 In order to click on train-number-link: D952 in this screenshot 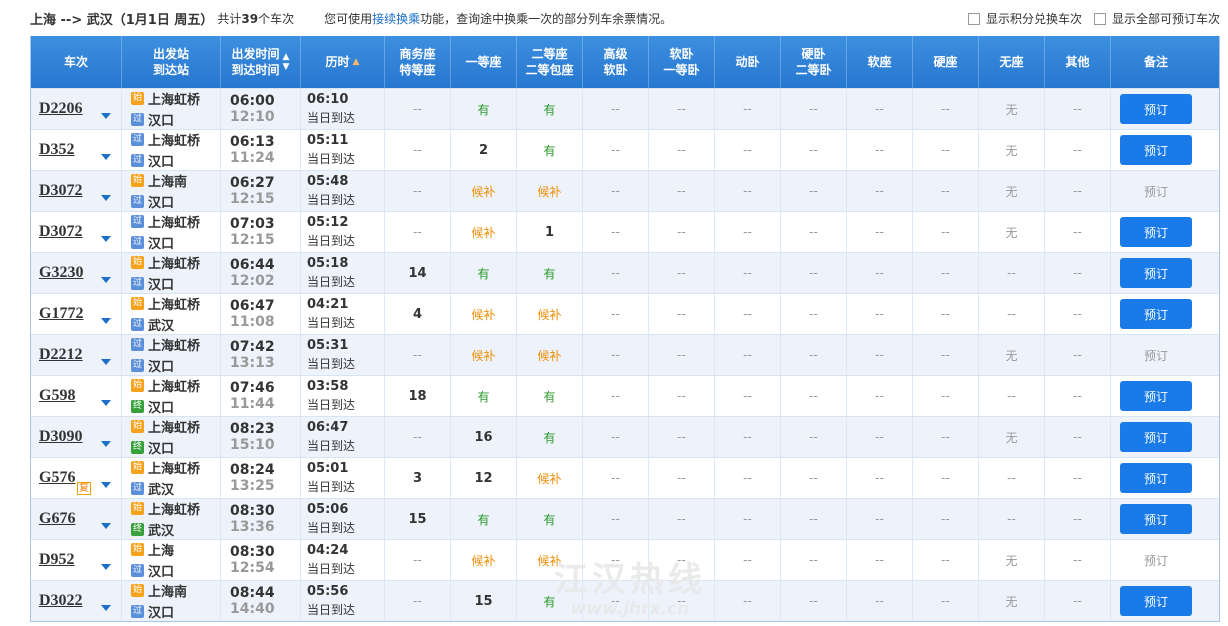, I will do `click(57, 560)`.